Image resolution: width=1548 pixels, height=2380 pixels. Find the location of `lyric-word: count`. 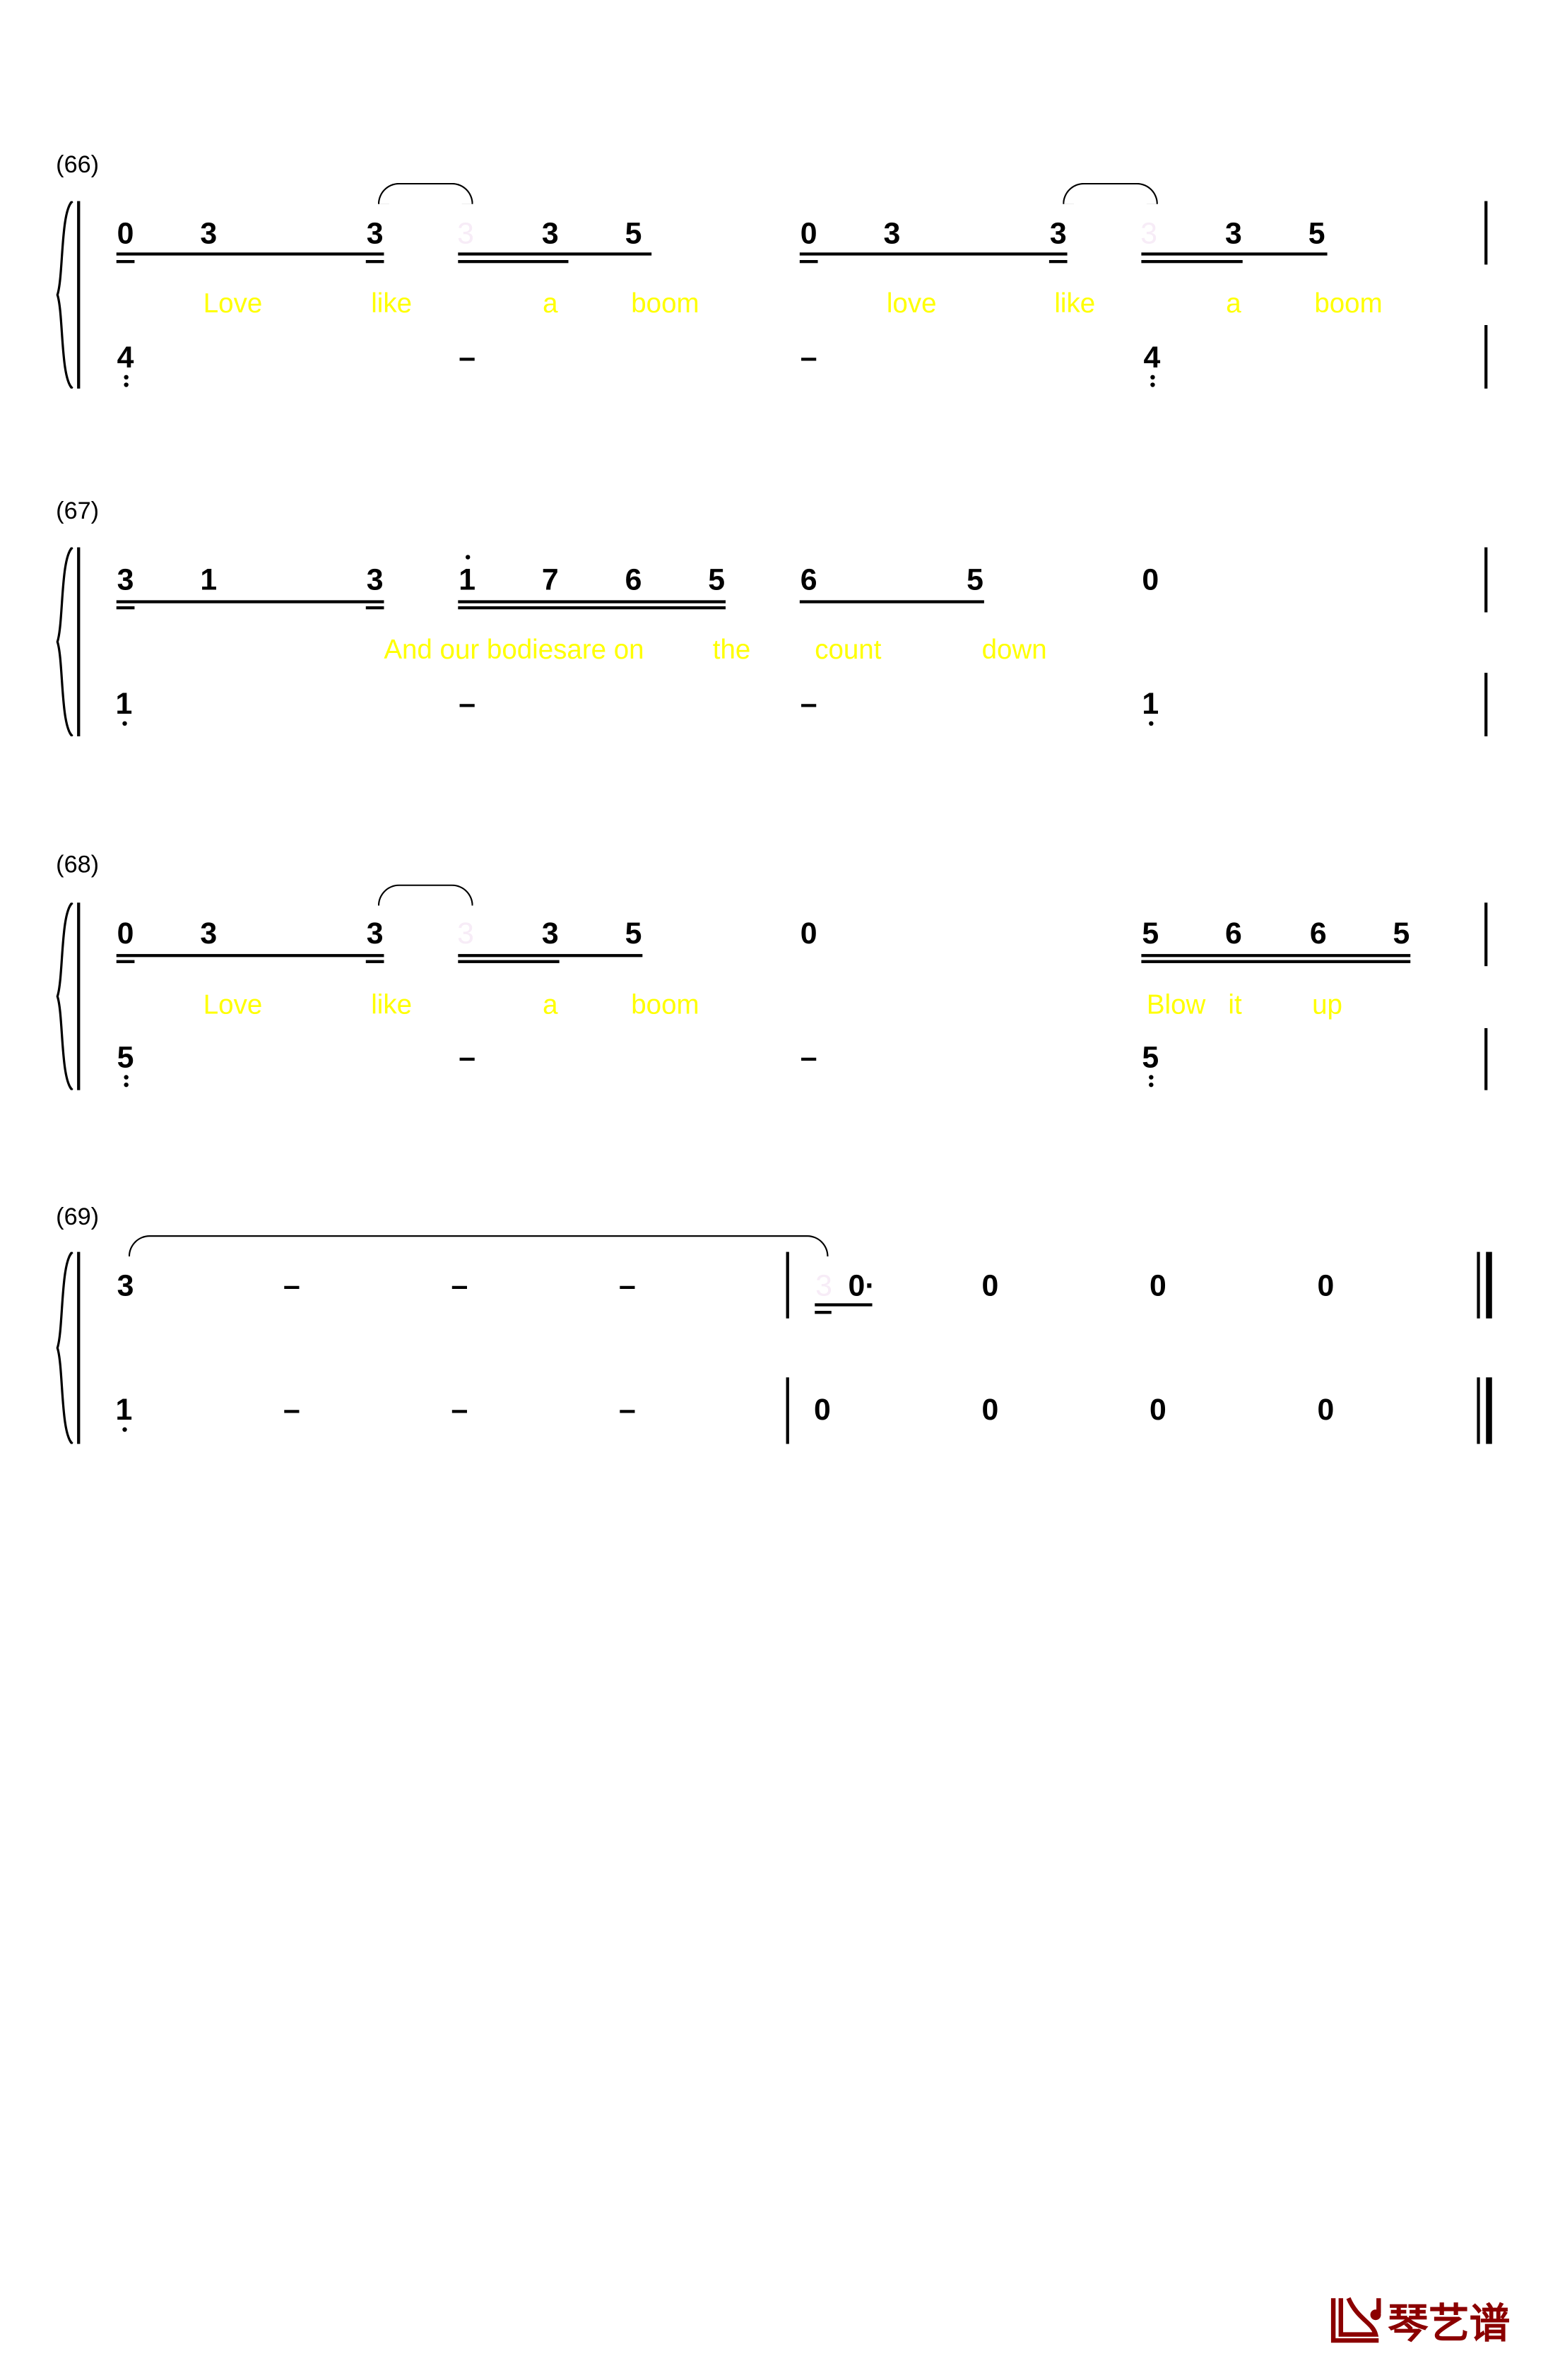

lyric-word: count is located at coordinates (848, 649).